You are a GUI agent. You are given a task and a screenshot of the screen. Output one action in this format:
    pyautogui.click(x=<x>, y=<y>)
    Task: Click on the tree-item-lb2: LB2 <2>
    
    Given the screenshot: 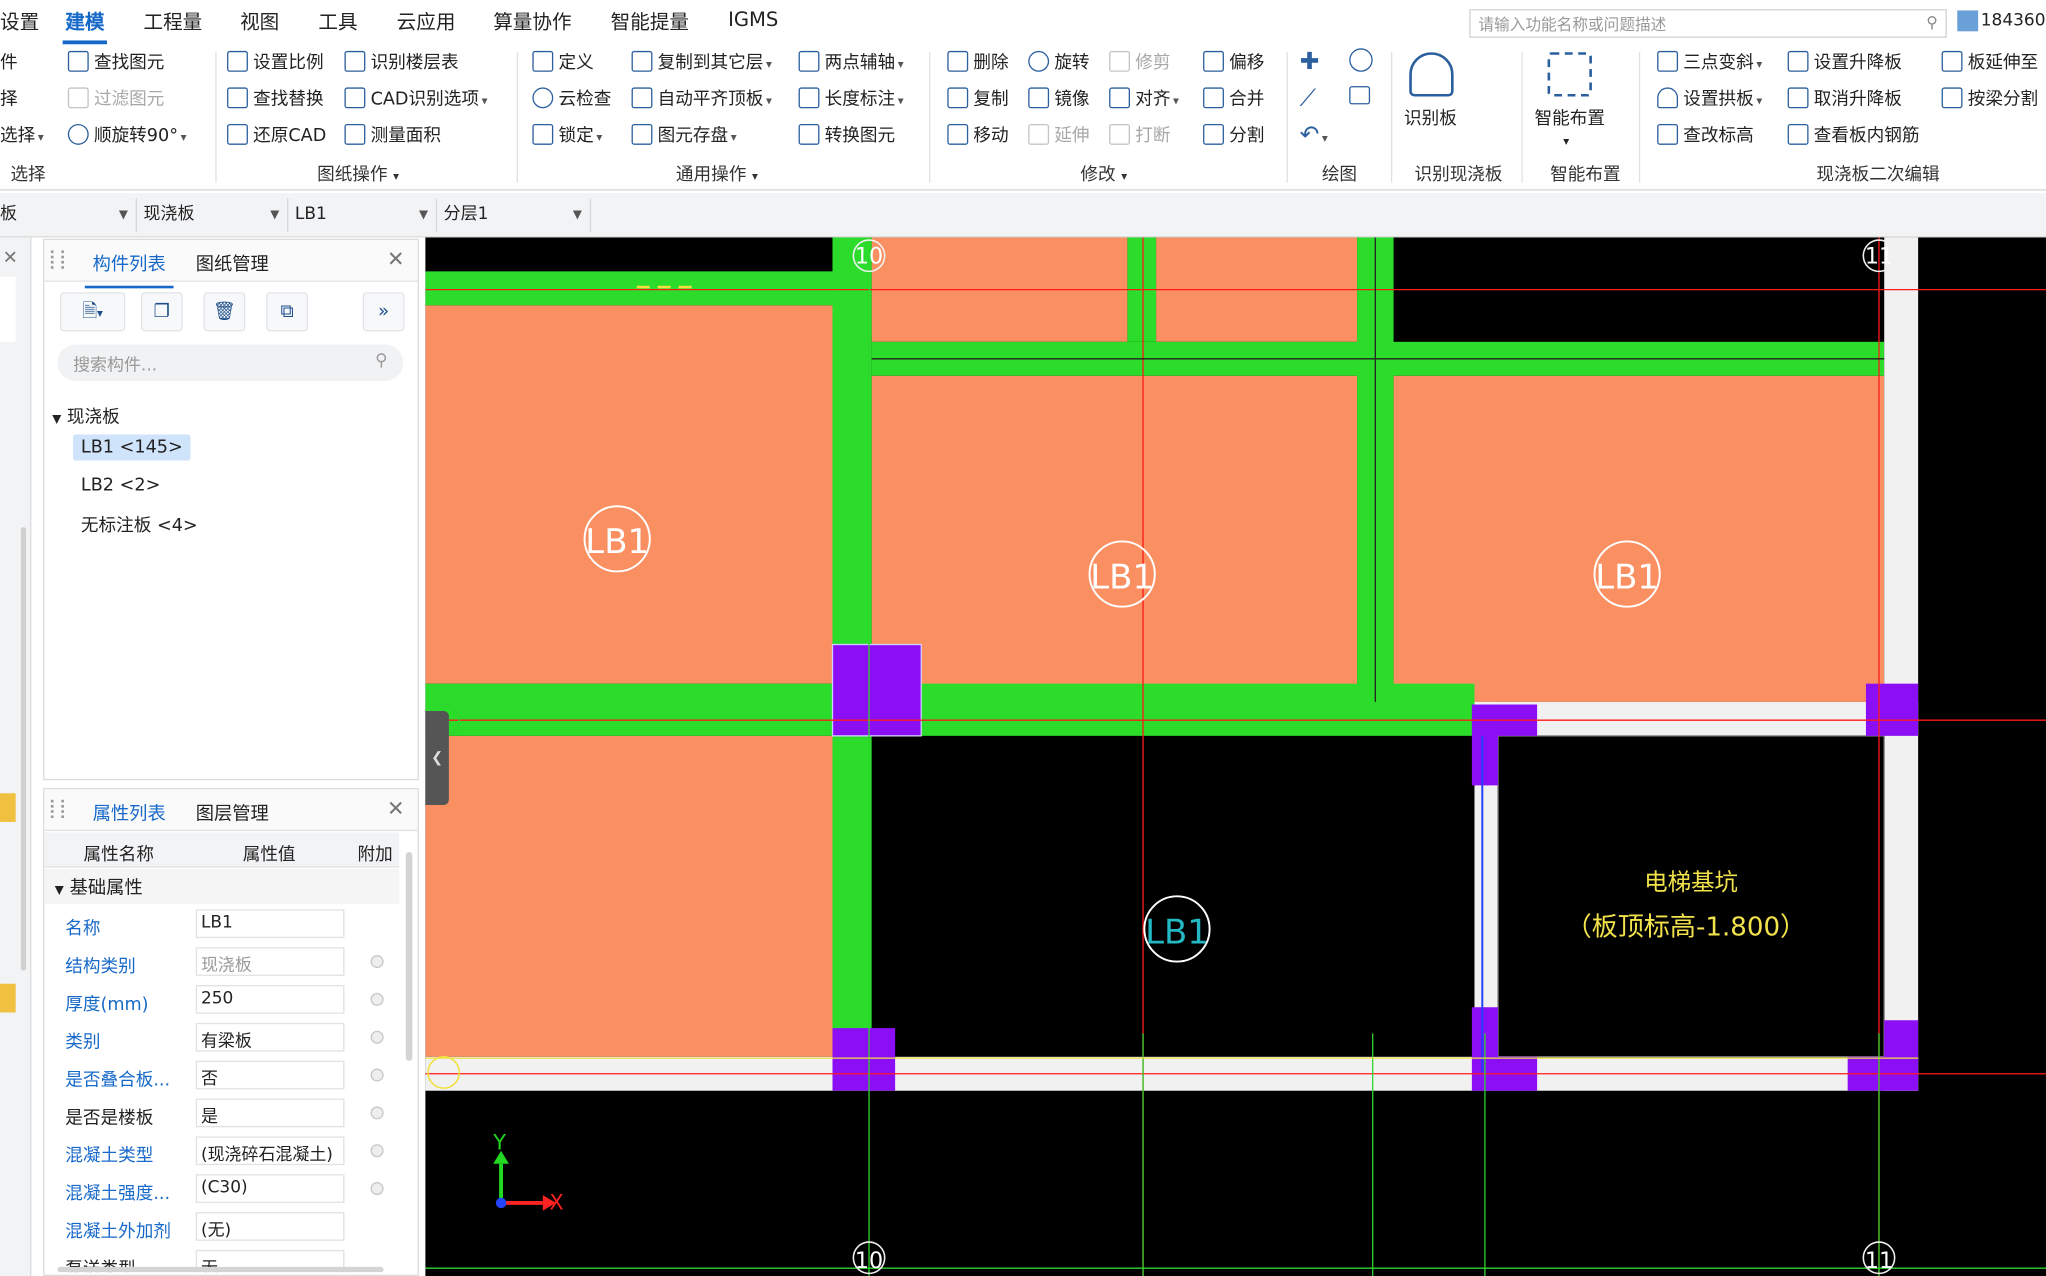 What is the action you would take?
    pyautogui.click(x=120, y=485)
    